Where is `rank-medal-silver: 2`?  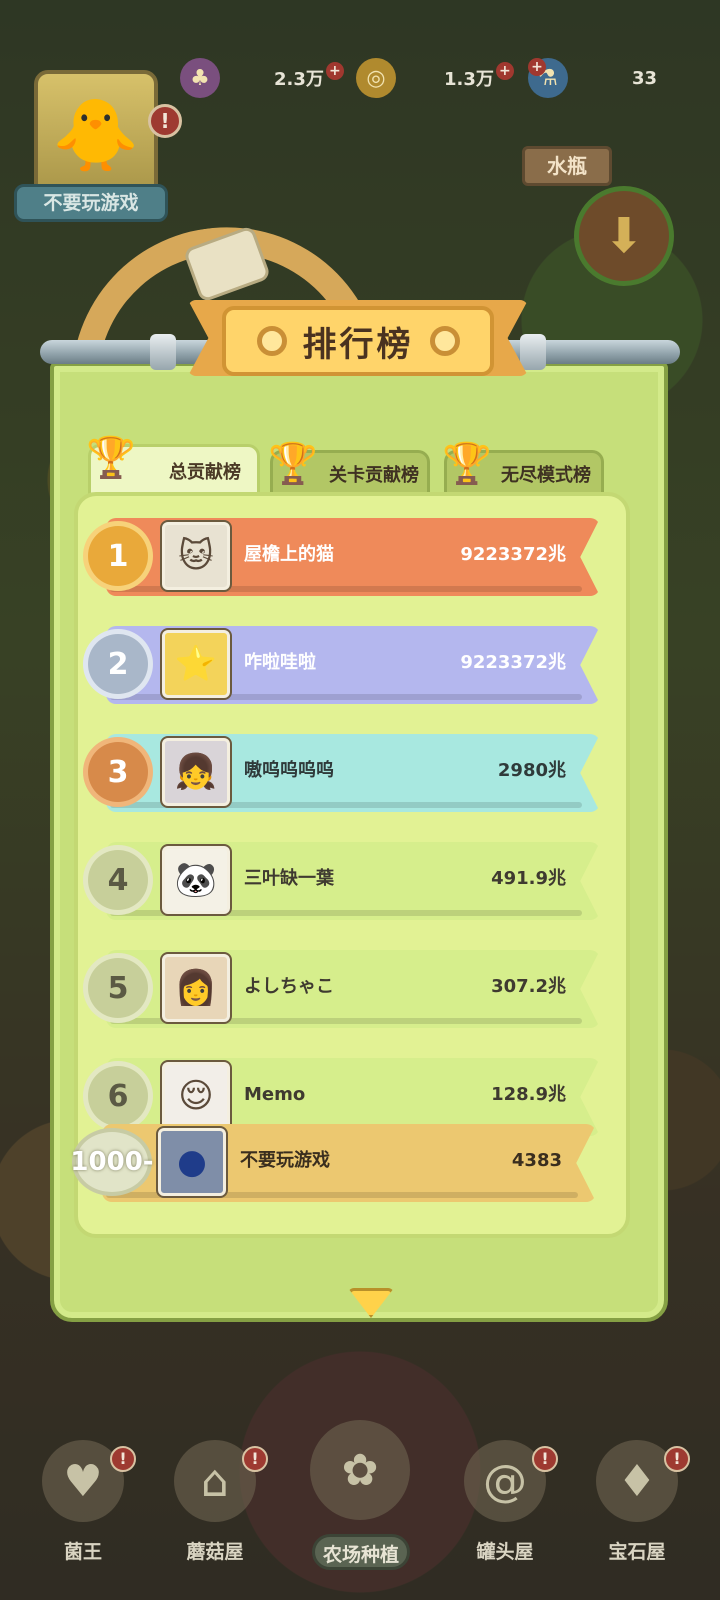 rank-medal-silver: 2 is located at coordinates (118, 664).